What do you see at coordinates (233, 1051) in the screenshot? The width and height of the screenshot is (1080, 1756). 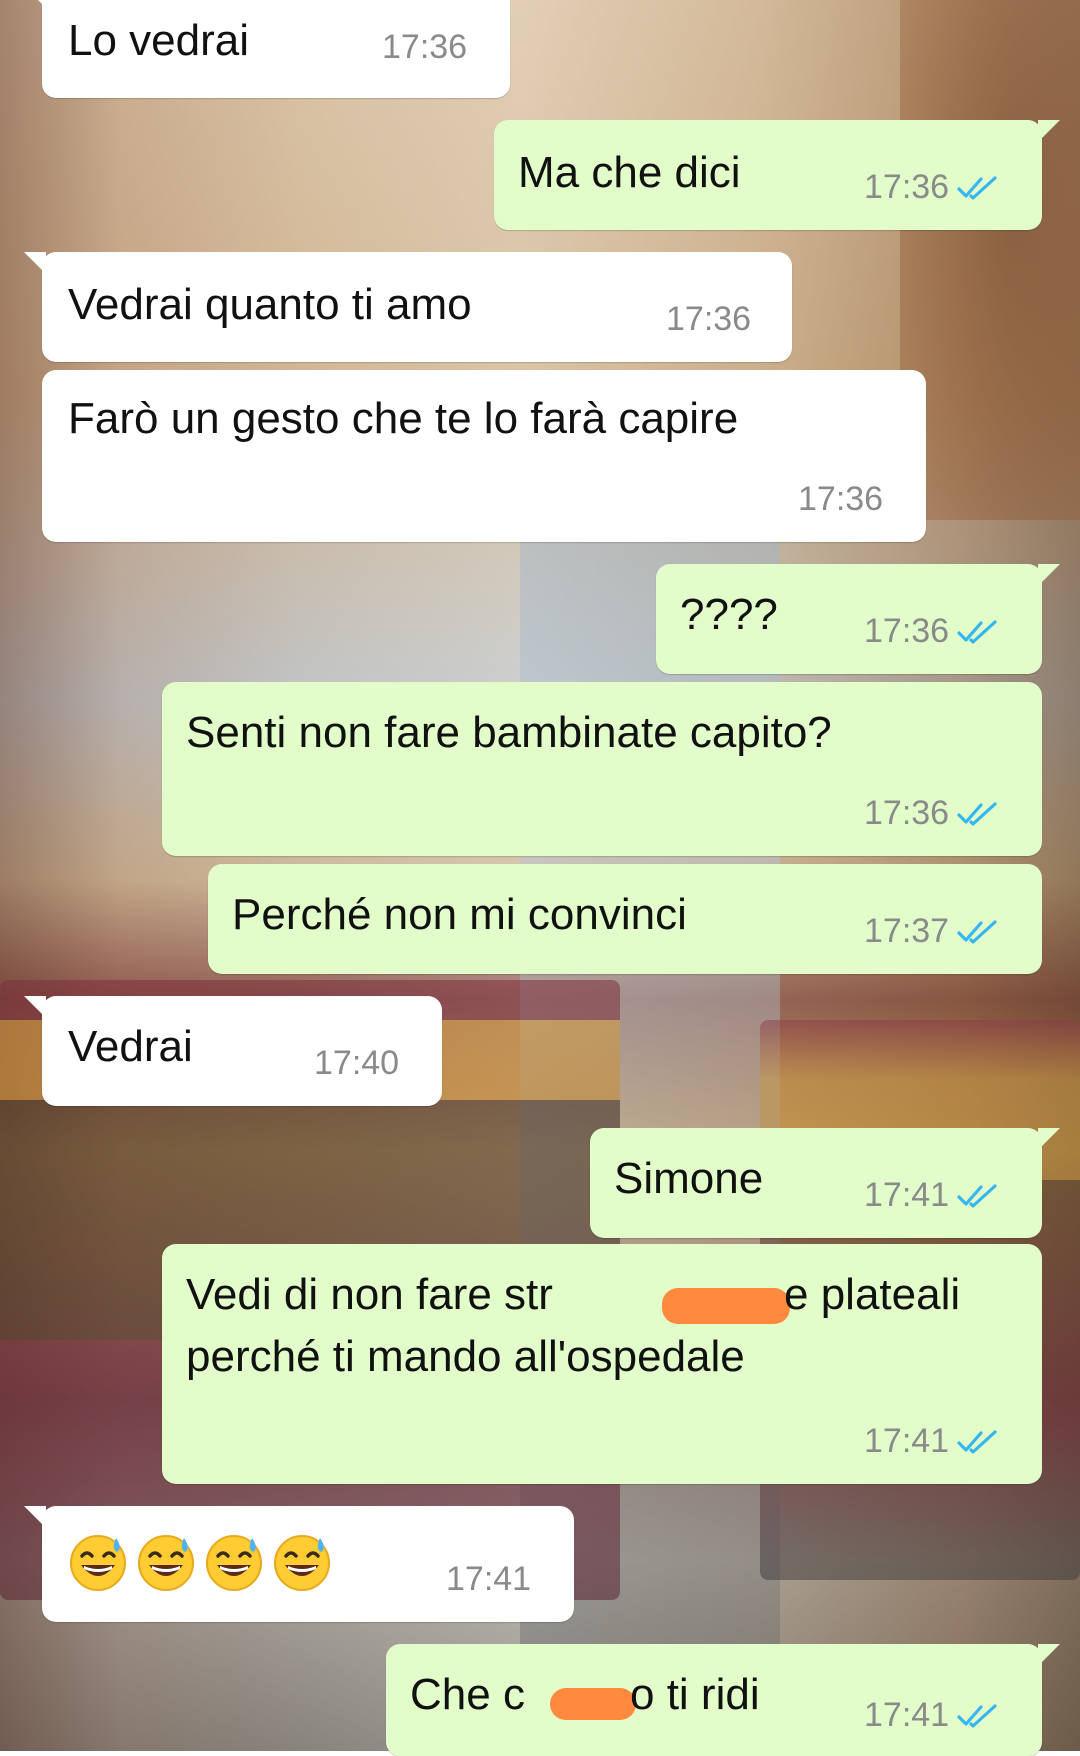 I see `message-incoming: Vedrai 17:40` at bounding box center [233, 1051].